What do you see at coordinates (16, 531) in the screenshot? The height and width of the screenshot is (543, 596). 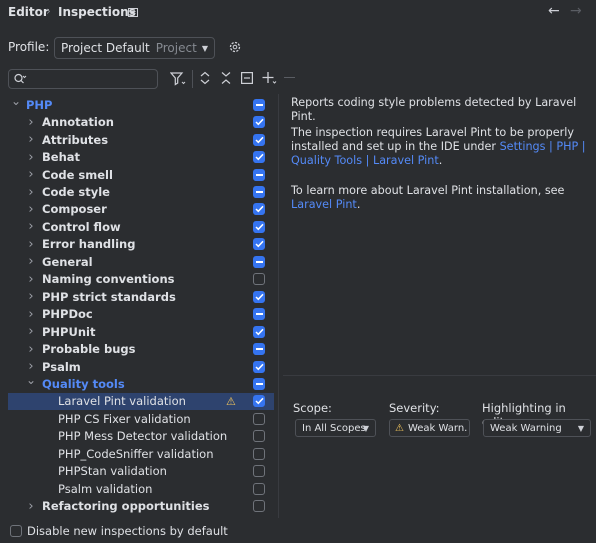 I see `disable-new-checkbox` at bounding box center [16, 531].